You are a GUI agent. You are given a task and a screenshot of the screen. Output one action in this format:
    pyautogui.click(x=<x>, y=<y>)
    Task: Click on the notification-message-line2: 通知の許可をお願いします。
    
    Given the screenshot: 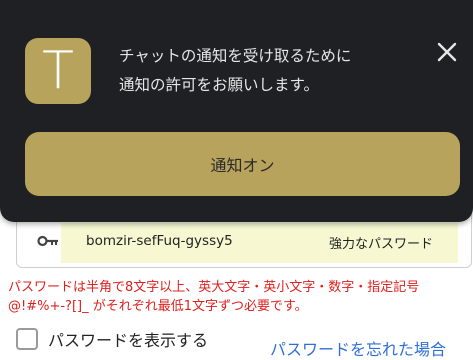 What is the action you would take?
    pyautogui.click(x=219, y=85)
    